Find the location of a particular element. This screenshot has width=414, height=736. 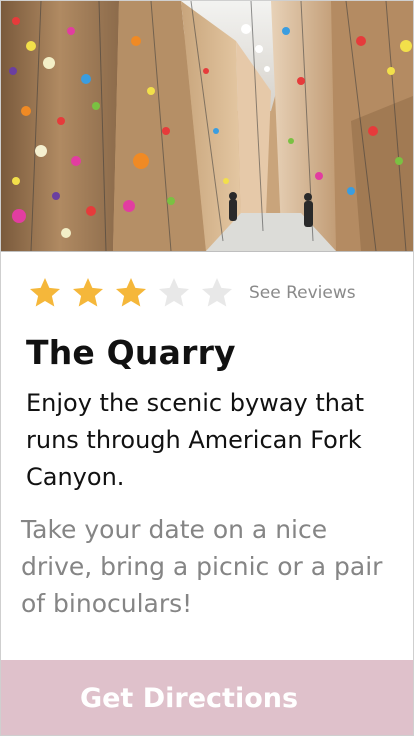

get-directions-button: Get Directions is located at coordinates (207, 697).